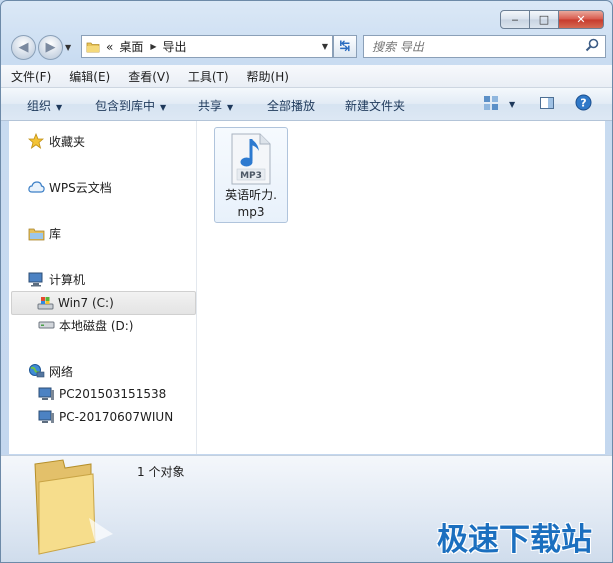  Describe the element at coordinates (306, 76) in the screenshot. I see `menu-bar: 文件(F) 编辑(E) 查看(V) 工具(T) 帮助(H)` at that location.